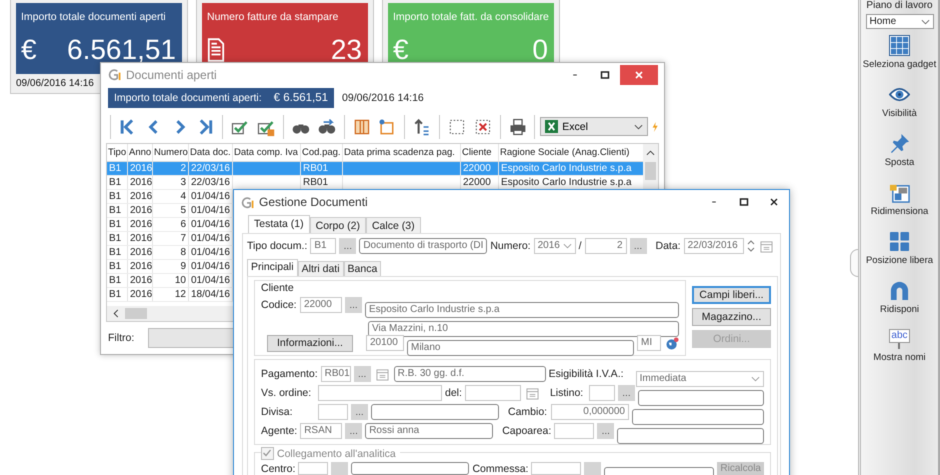 This screenshot has width=940, height=475. I want to click on vat-dropdown: Immediata, so click(700, 379).